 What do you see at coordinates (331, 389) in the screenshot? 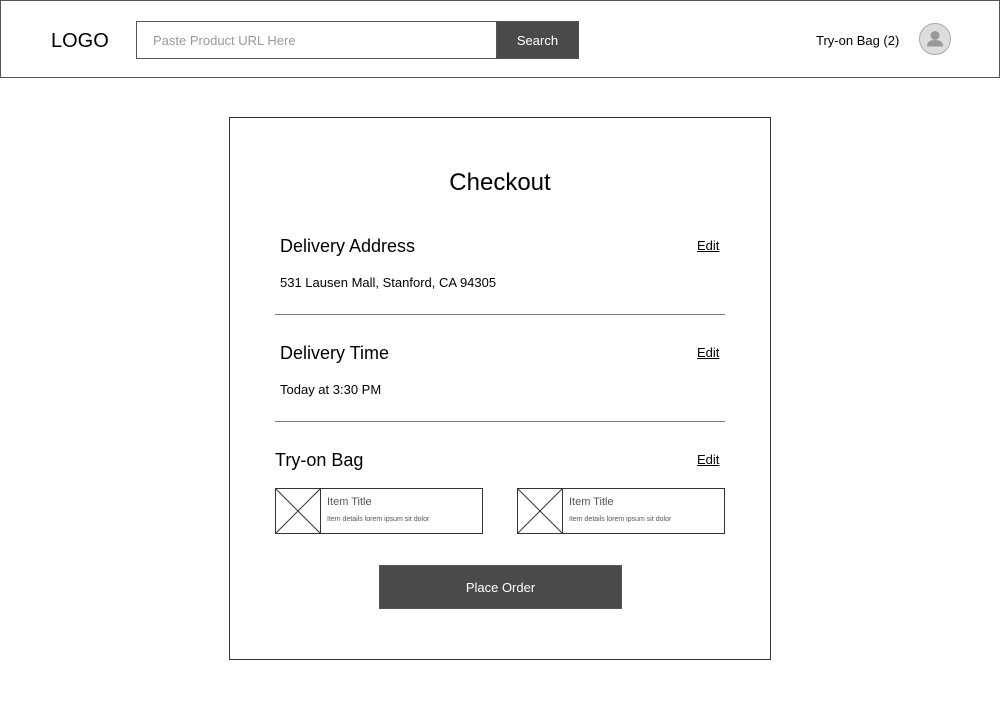
I see `delivery-time-value: Today at 3:30 PM` at bounding box center [331, 389].